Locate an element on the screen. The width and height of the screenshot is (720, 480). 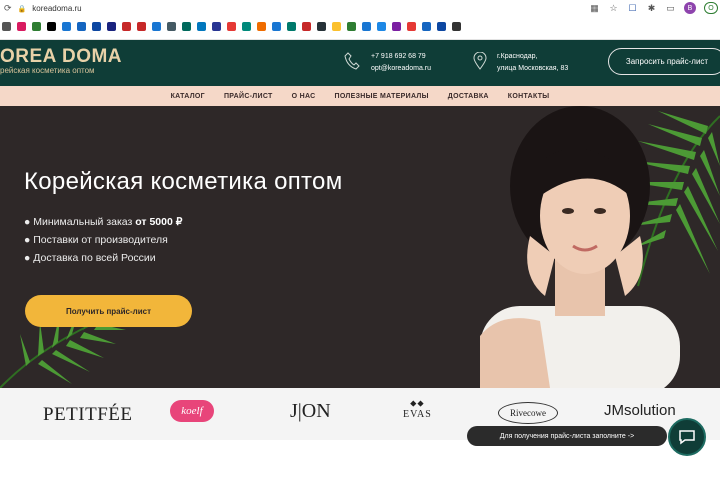
address-city: г.Краснодар, is located at coordinates (517, 56).